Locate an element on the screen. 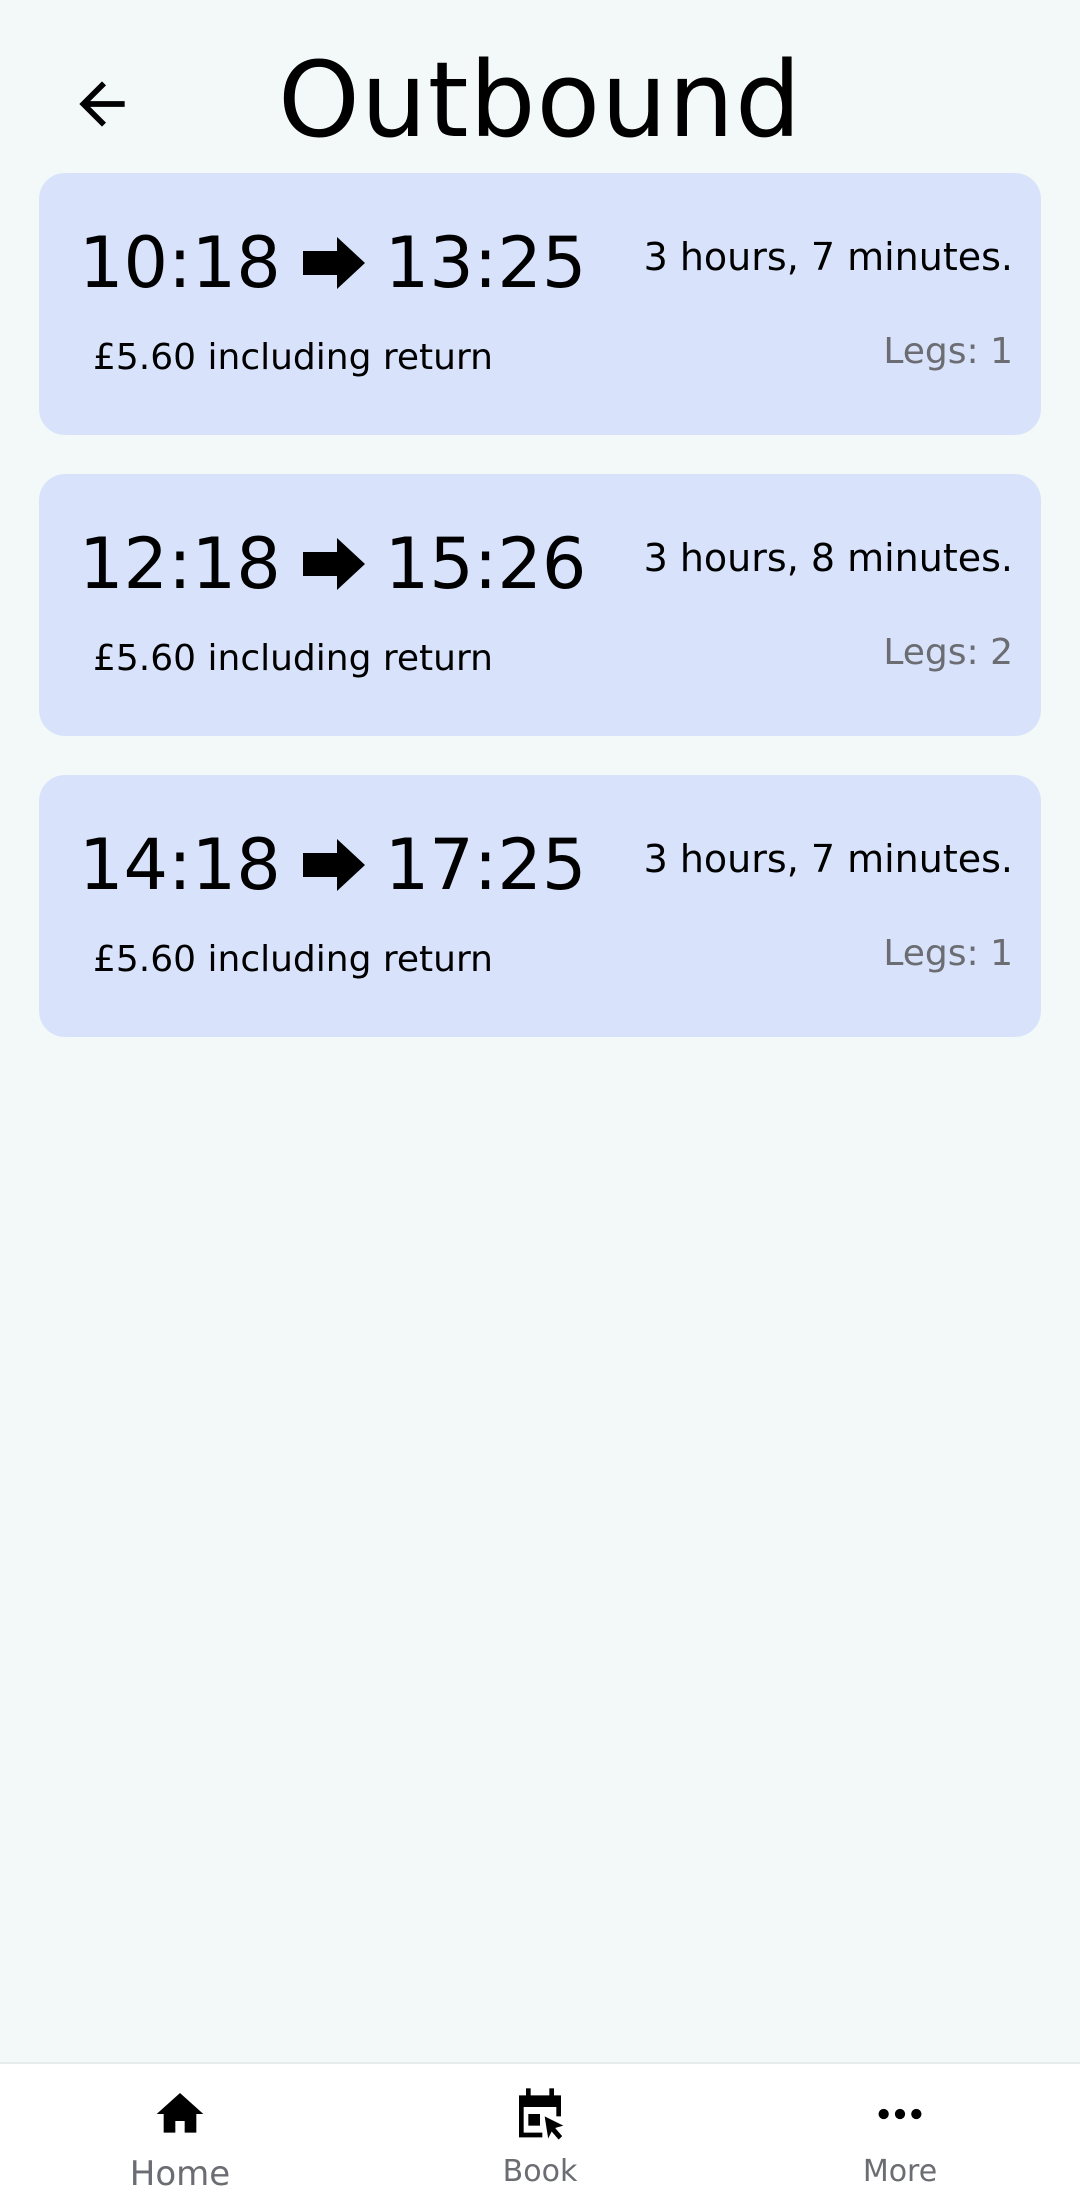 The image size is (1080, 2210). depart-time: 12:18 is located at coordinates (180, 564).